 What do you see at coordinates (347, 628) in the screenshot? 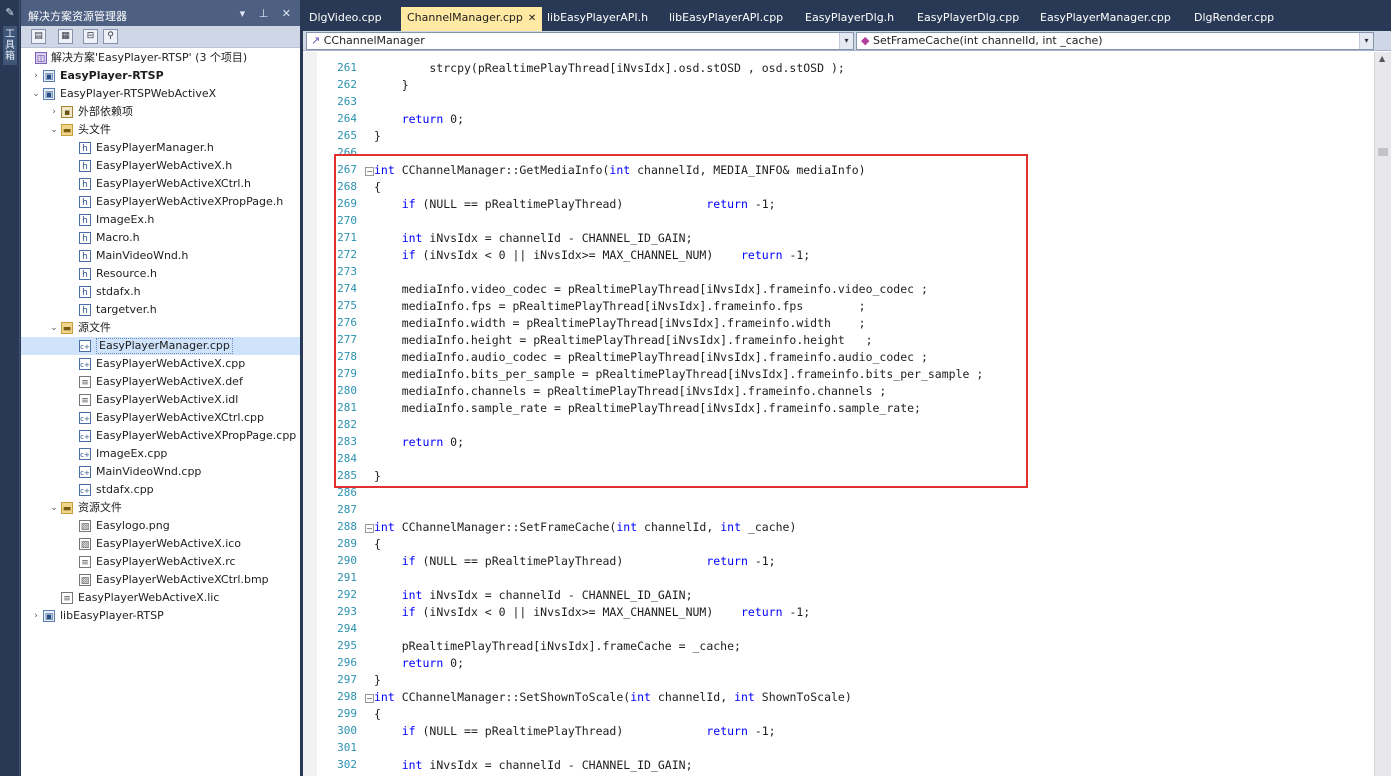
I see `line-number: 294` at bounding box center [347, 628].